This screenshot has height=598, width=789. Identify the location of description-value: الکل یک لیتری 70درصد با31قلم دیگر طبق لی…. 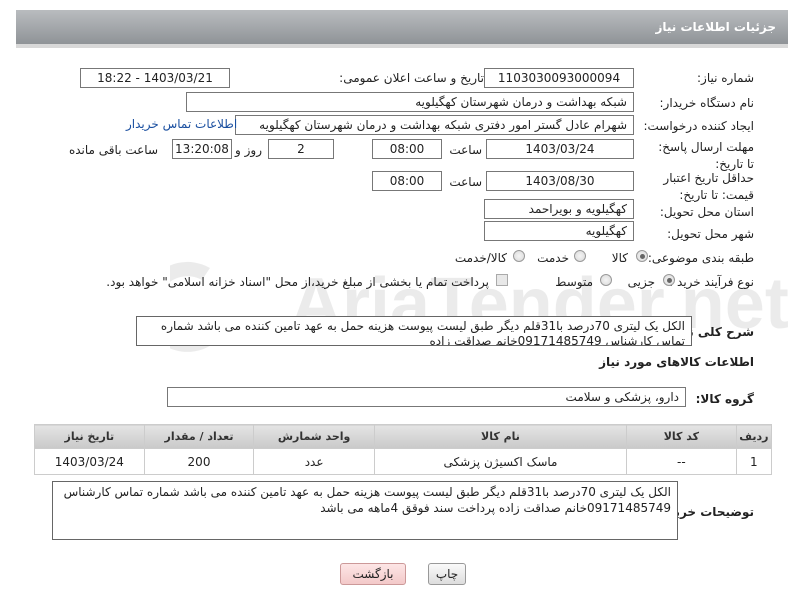
(414, 331).